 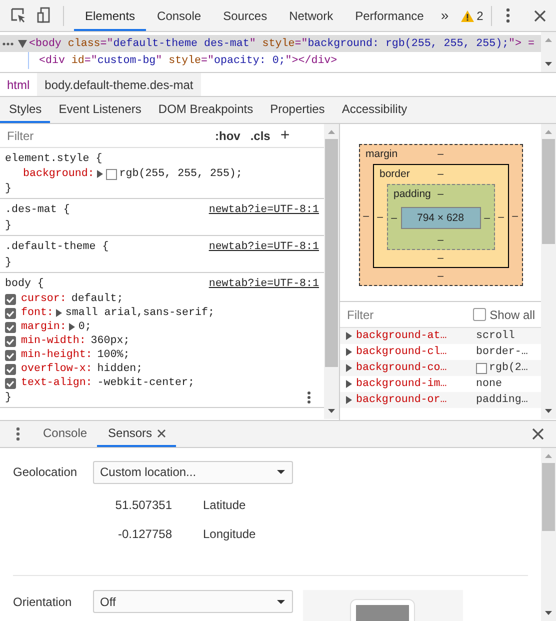 What do you see at coordinates (311, 15) in the screenshot?
I see `panel-tab: Network` at bounding box center [311, 15].